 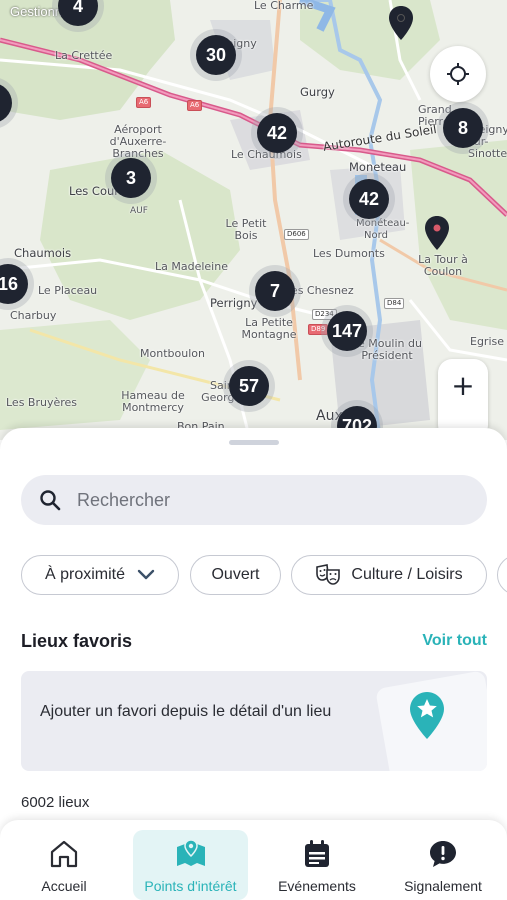 I want to click on map-label: La Petite Montagne, so click(x=269, y=328).